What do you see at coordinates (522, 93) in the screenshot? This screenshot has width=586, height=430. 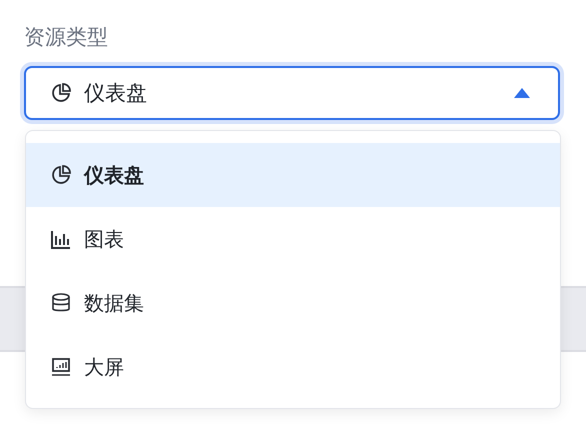 I see `caret-icon` at bounding box center [522, 93].